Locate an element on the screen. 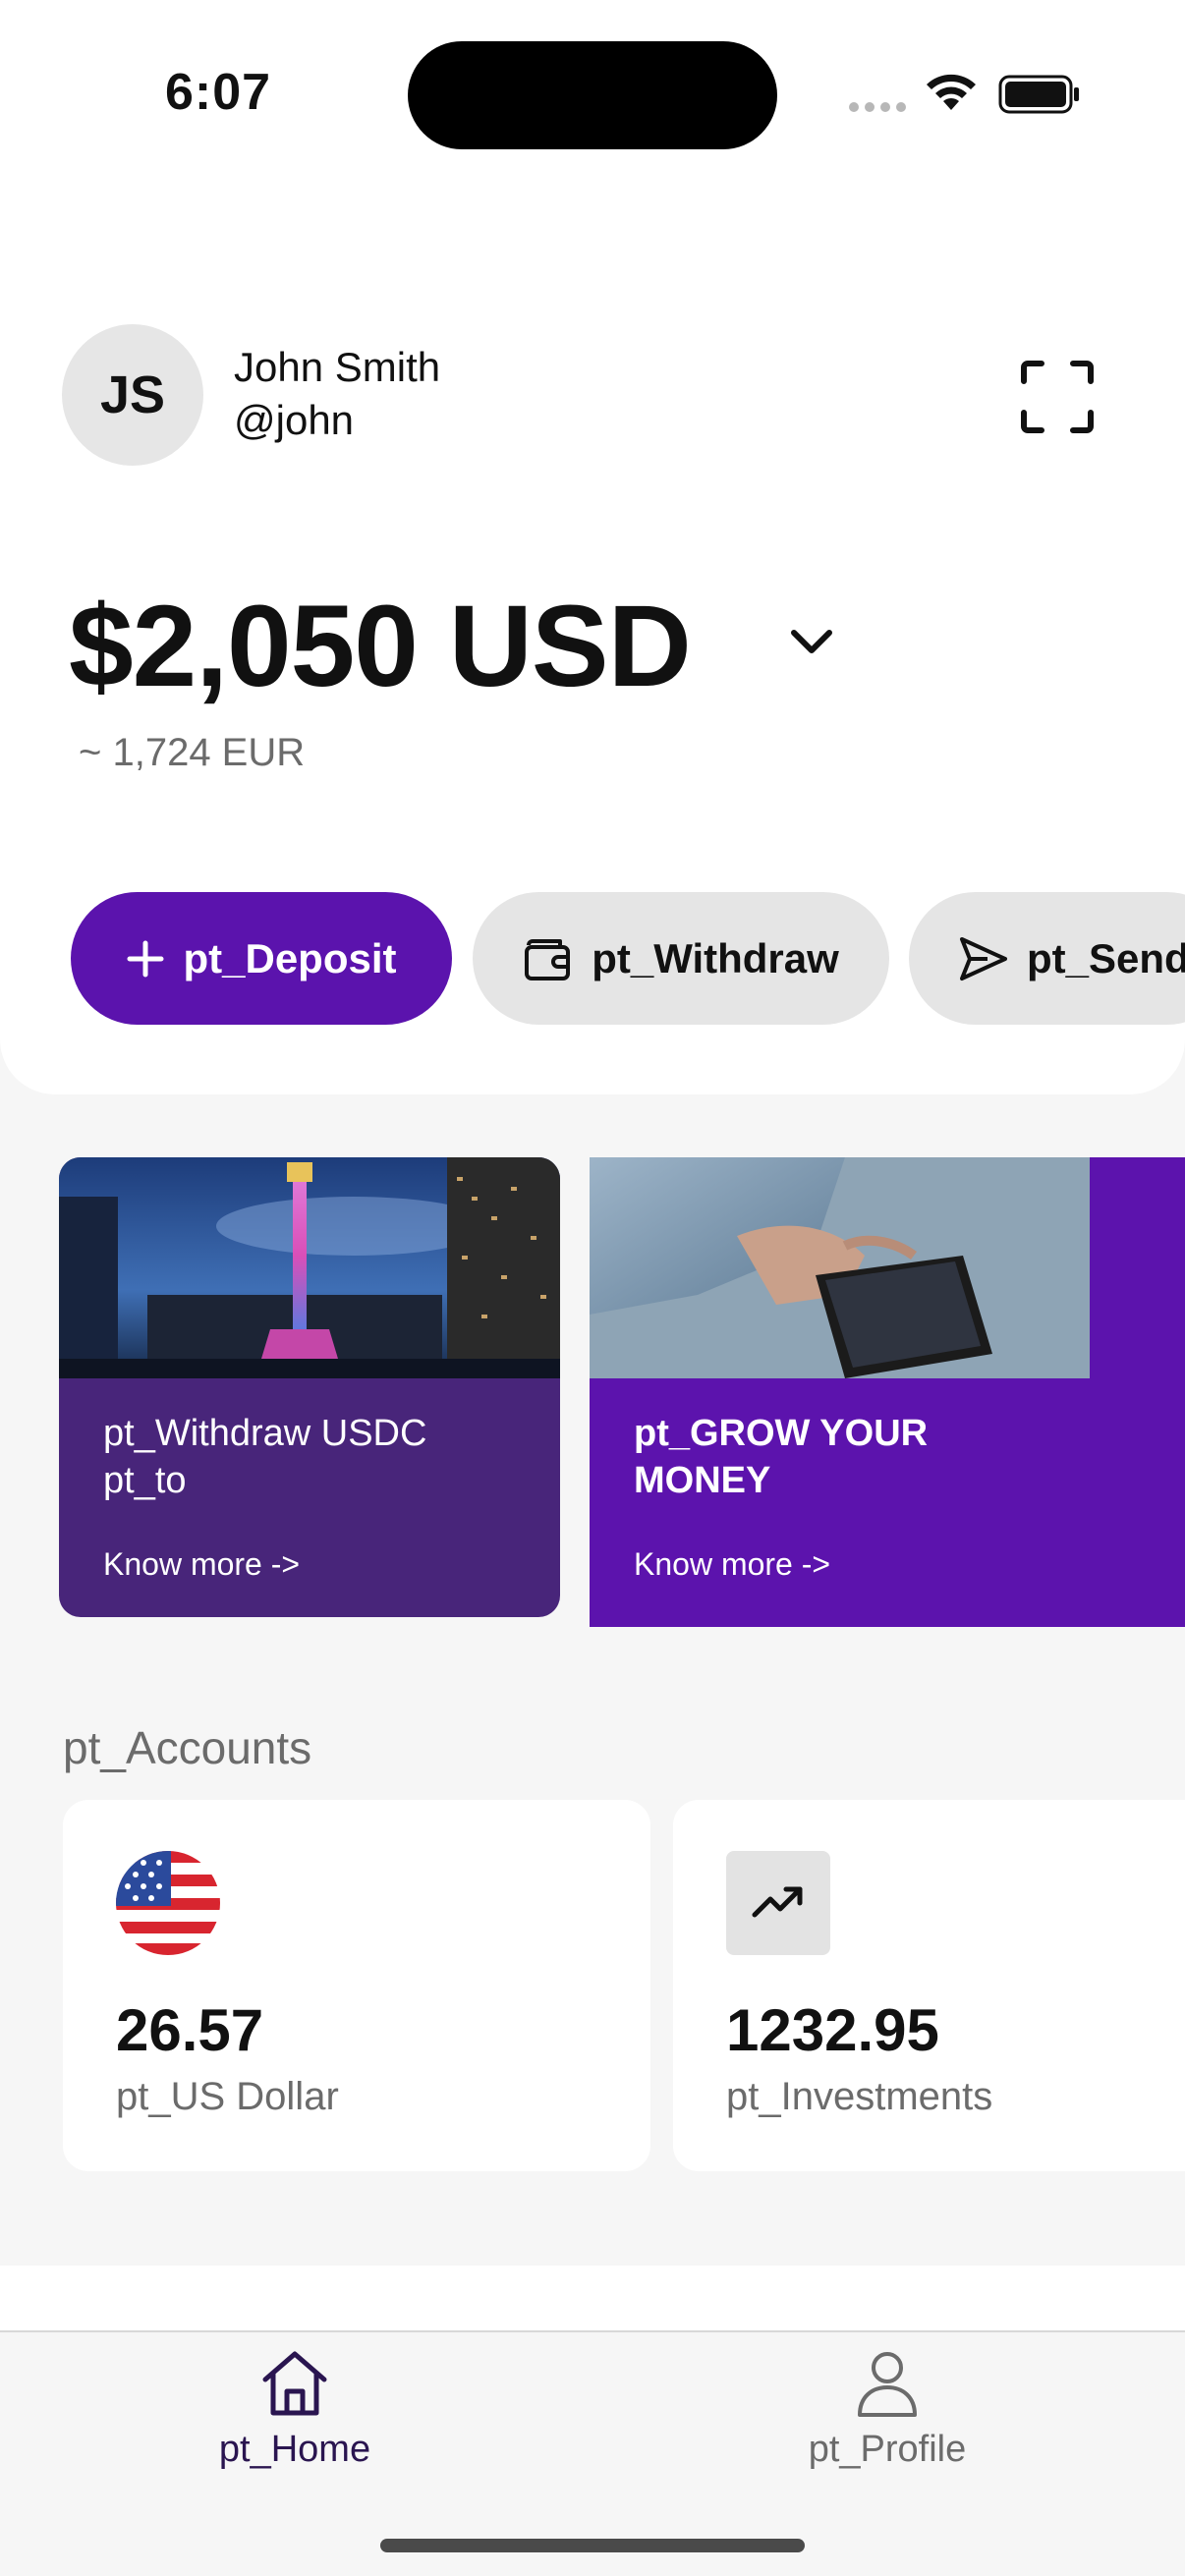 The image size is (1185, 2576). tab-home: pt_Home is located at coordinates (295, 2408).